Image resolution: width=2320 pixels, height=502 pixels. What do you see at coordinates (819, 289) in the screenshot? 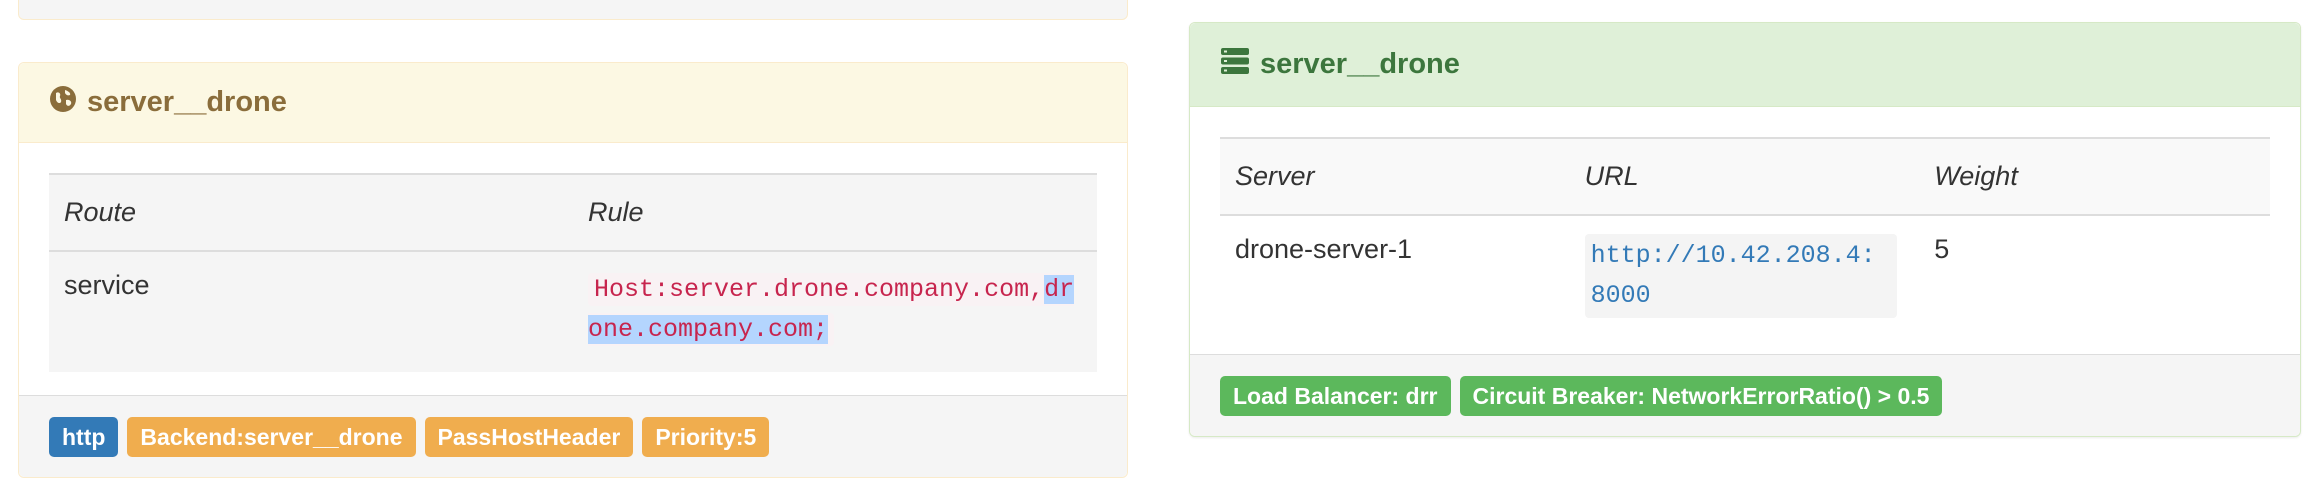
I see `rule-text: Host:server.drone.company.com,` at bounding box center [819, 289].